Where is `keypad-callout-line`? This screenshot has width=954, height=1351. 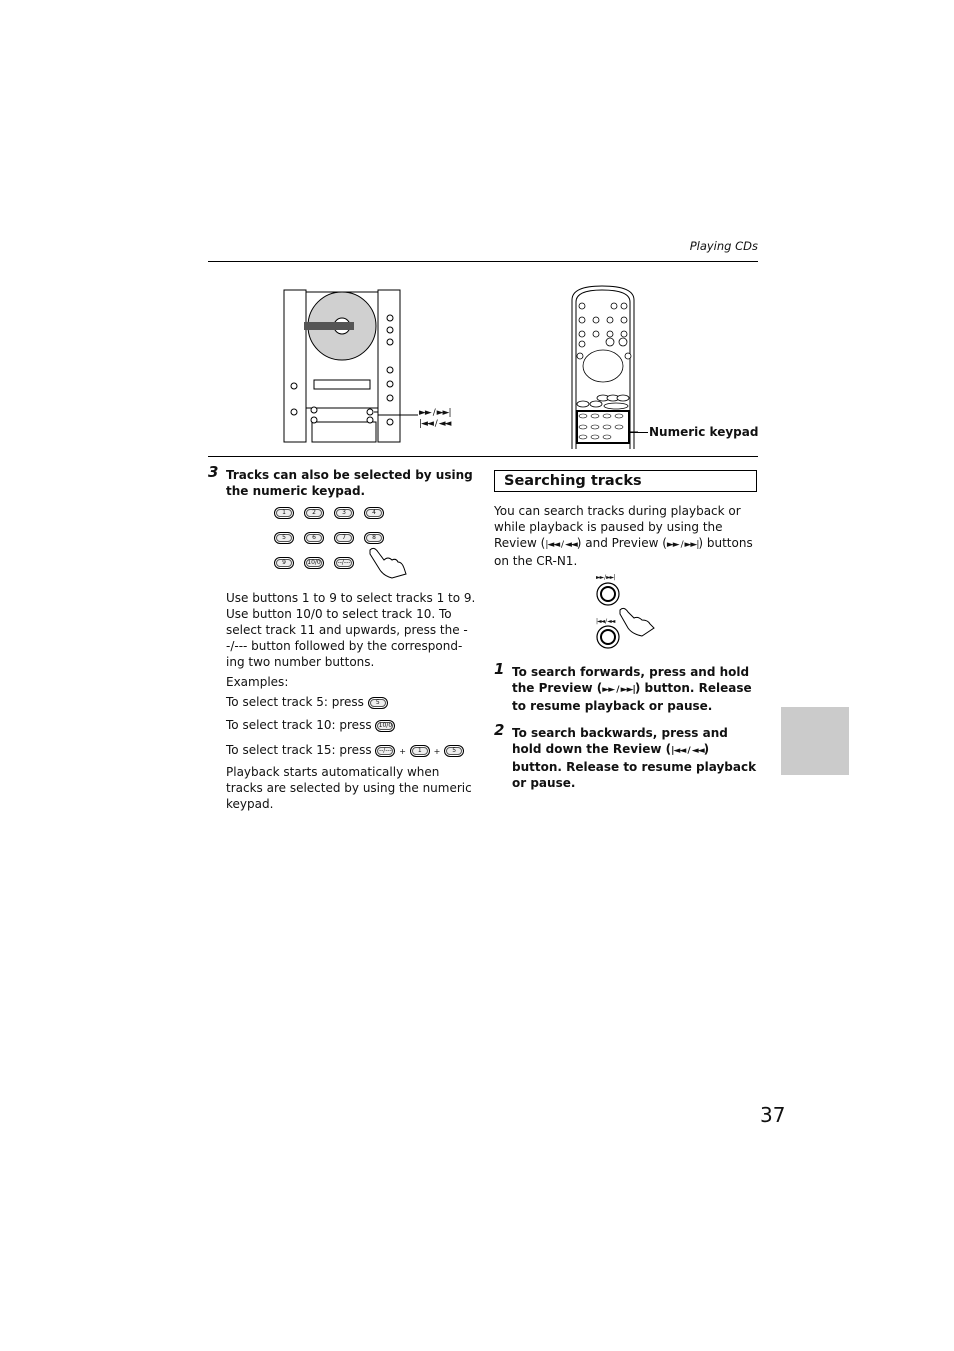
keypad-callout-line is located at coordinates (638, 432).